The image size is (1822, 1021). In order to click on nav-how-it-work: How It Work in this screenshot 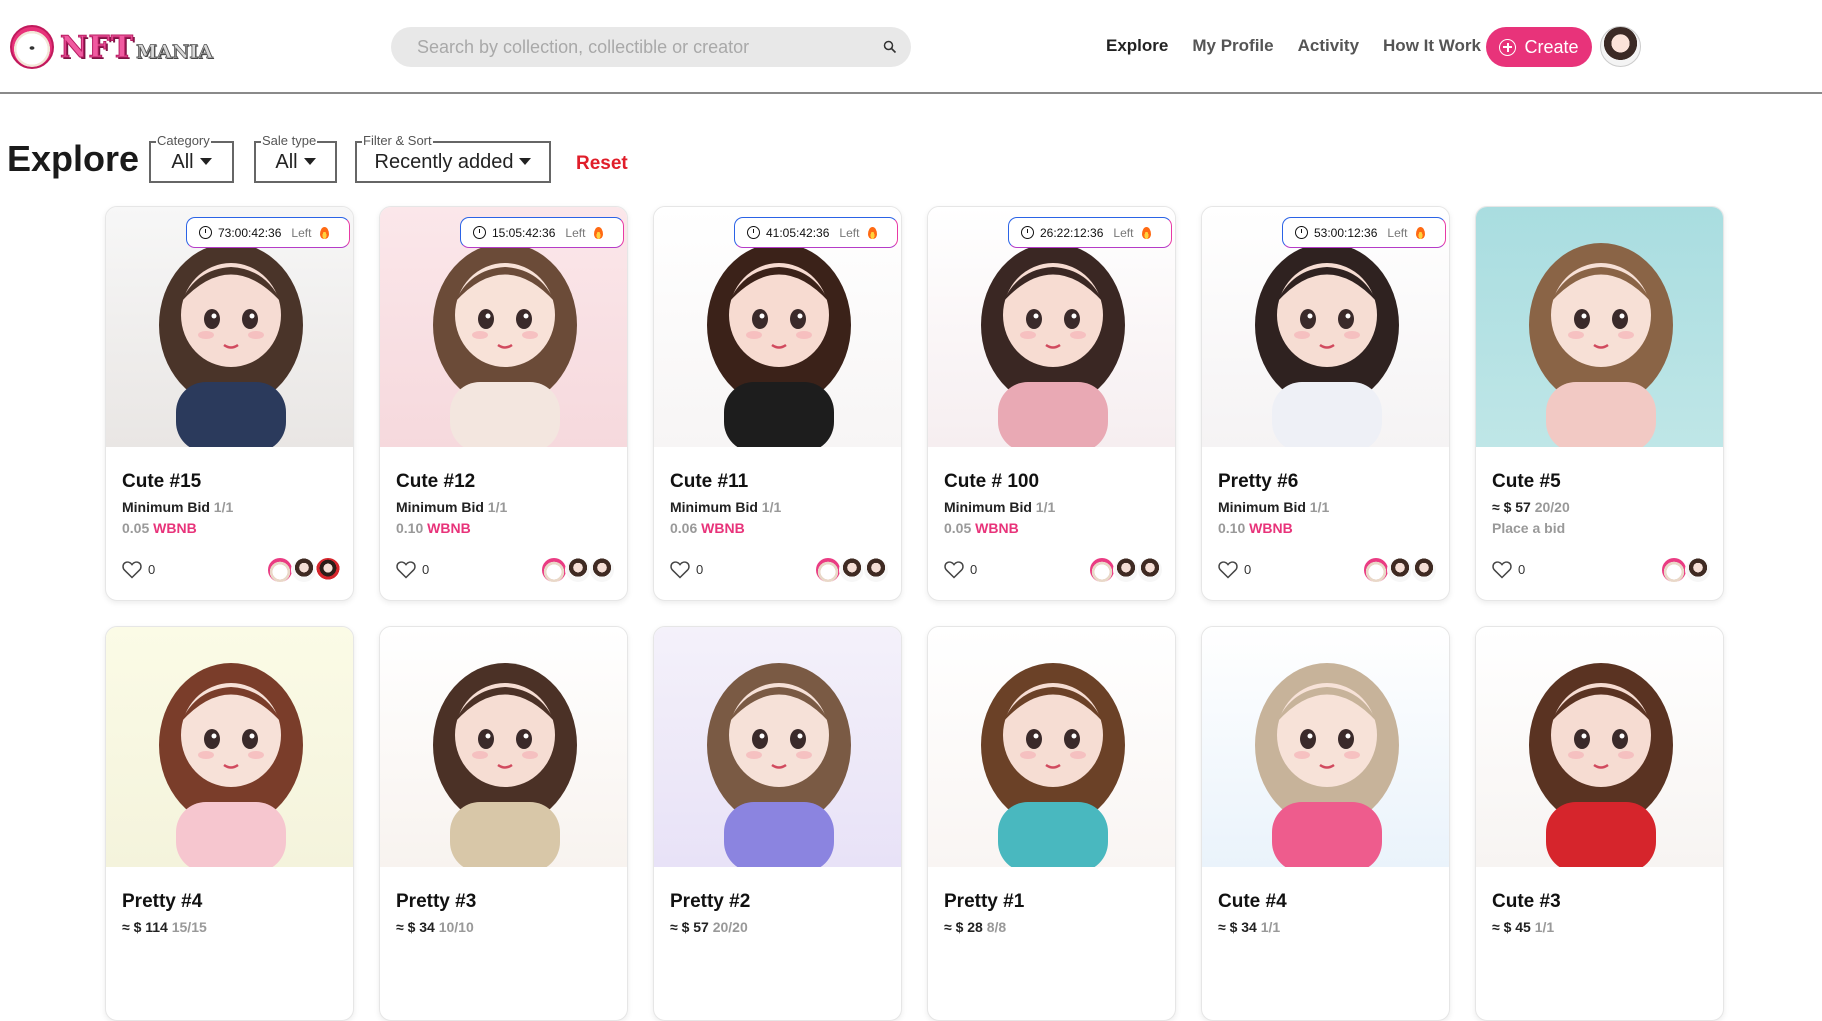, I will do `click(1432, 46)`.